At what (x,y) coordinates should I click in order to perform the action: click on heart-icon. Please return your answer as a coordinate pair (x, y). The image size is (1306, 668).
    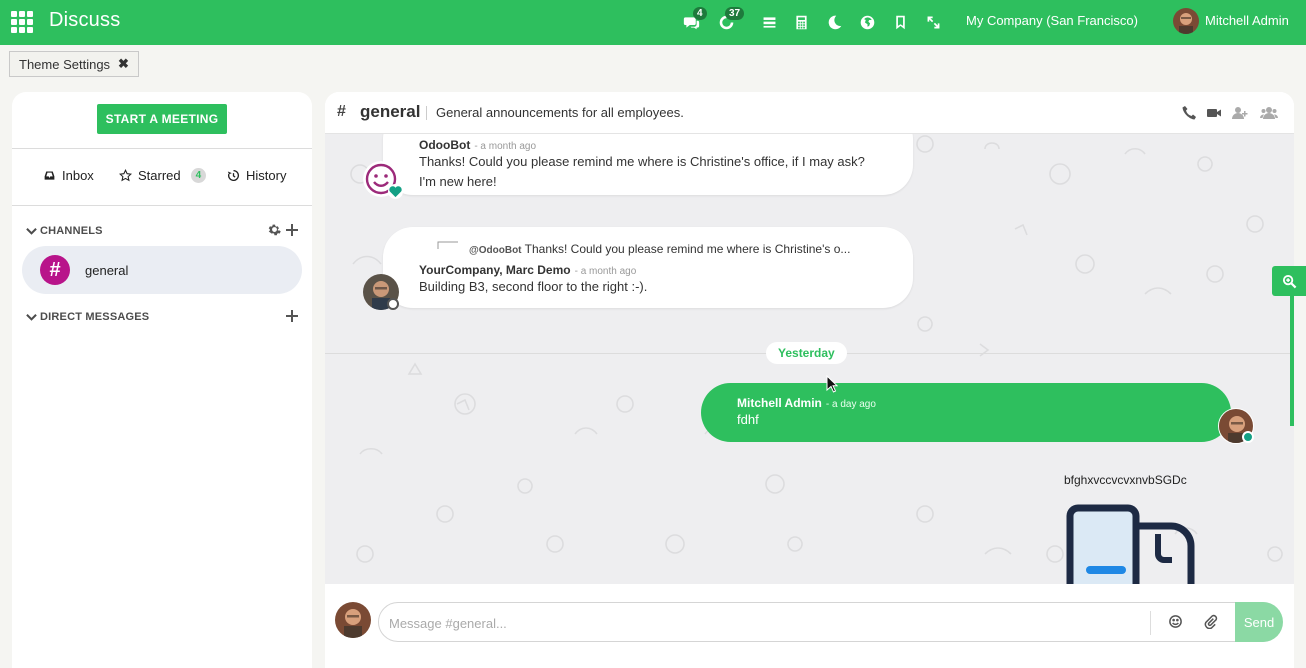
    Looking at the image, I should click on (395, 191).